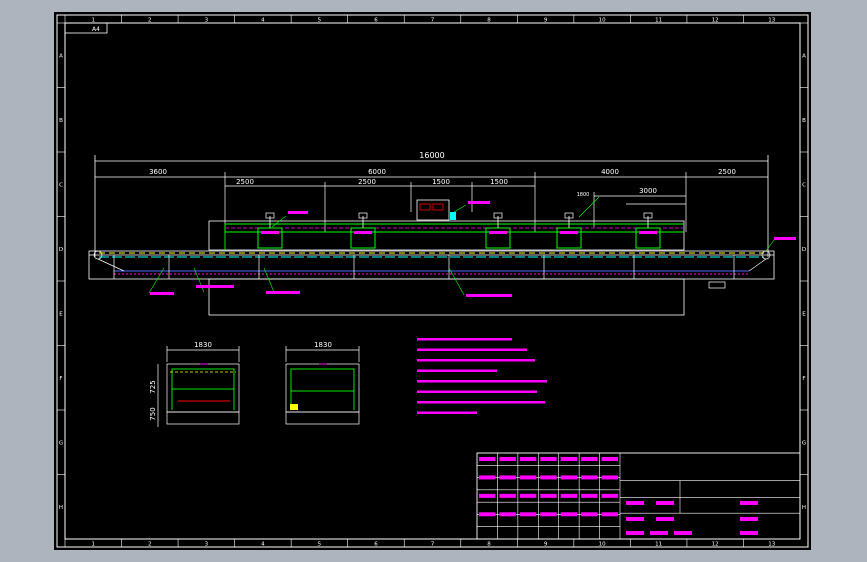 Image resolution: width=867 pixels, height=562 pixels. Describe the element at coordinates (602, 21) in the screenshot. I see `zone-number-top: 10` at that location.